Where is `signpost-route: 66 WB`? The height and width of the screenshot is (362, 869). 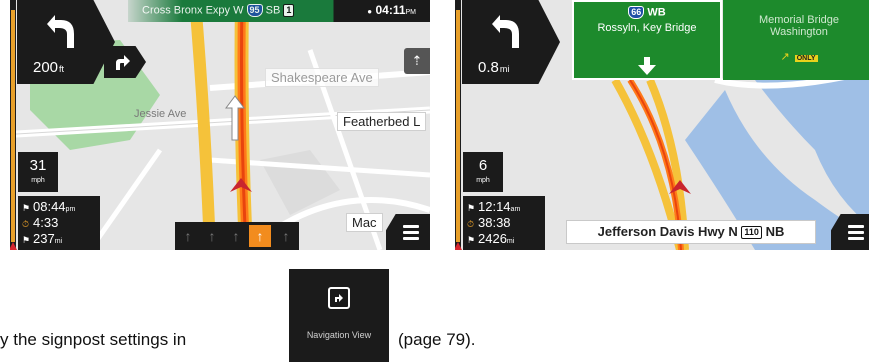 signpost-route: 66 WB is located at coordinates (647, 12).